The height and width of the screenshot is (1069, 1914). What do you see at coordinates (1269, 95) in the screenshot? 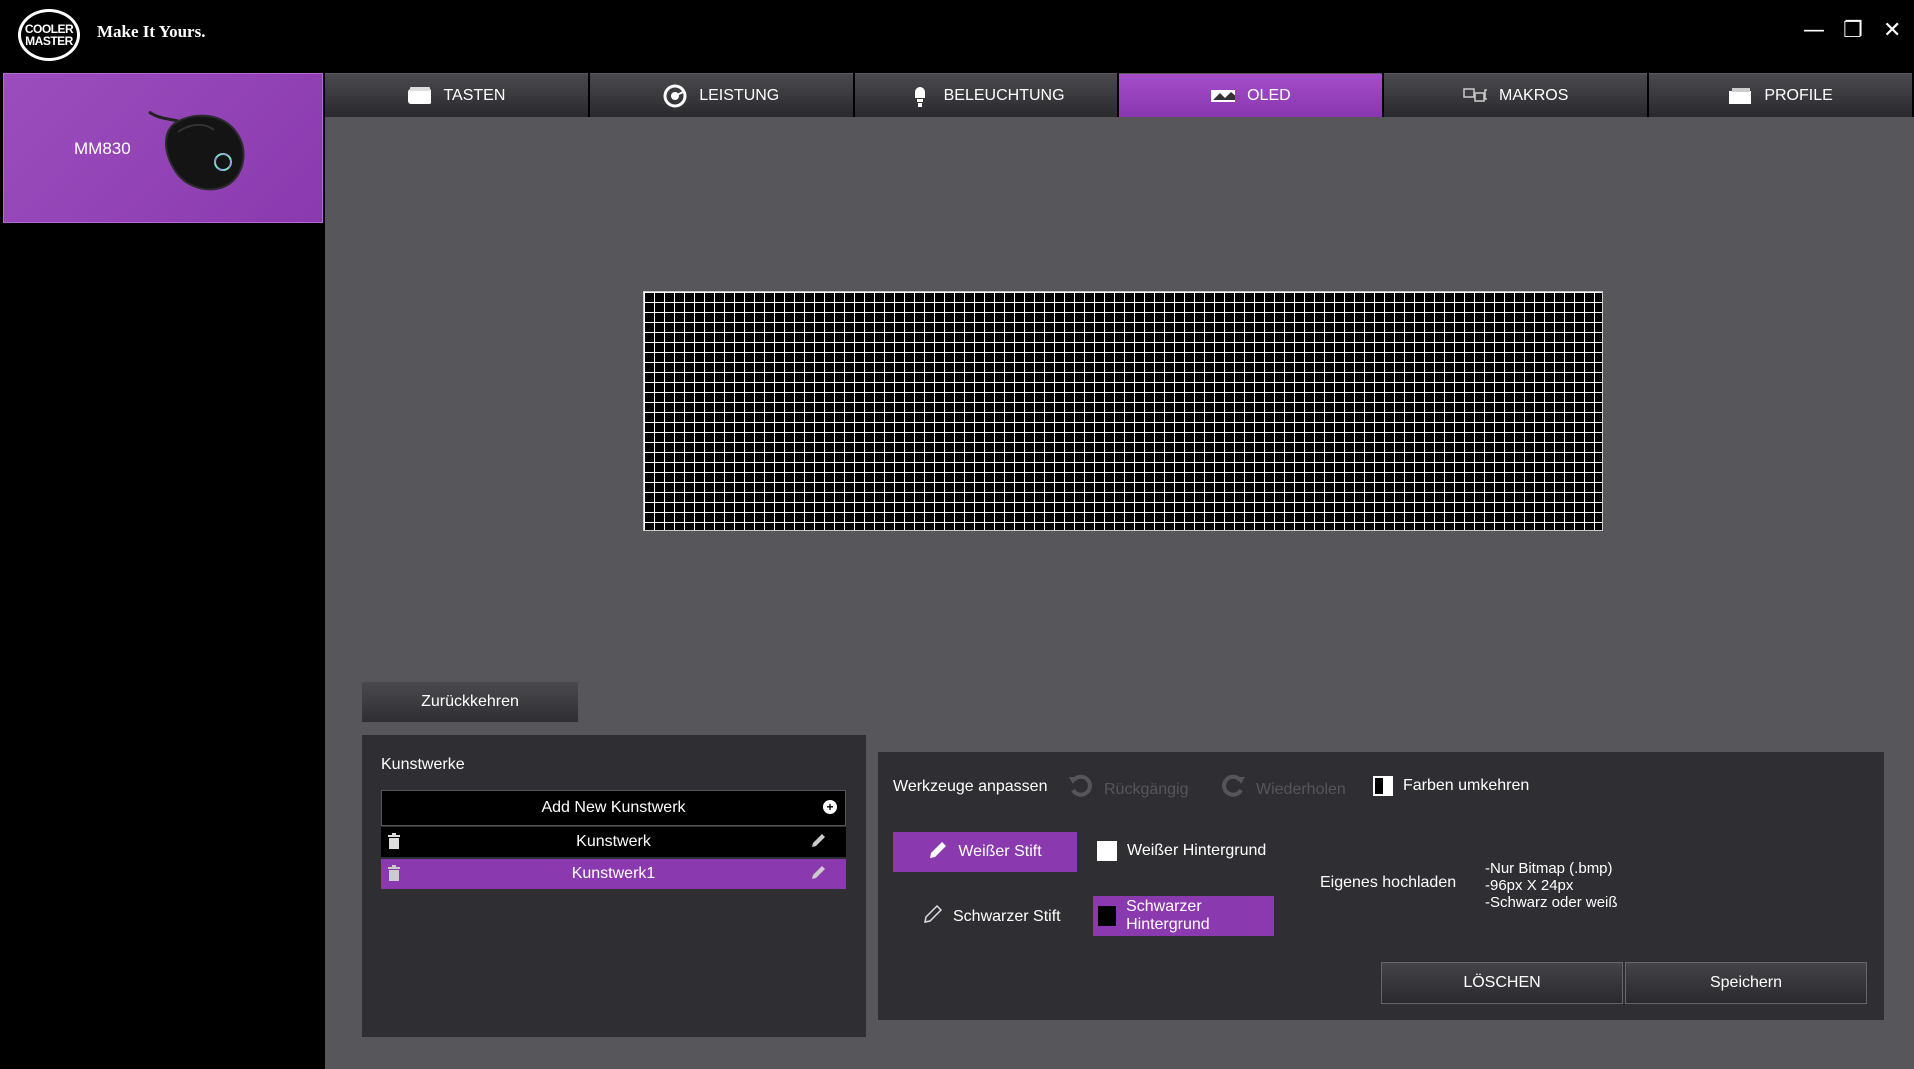
I see `tab-label: OLED` at bounding box center [1269, 95].